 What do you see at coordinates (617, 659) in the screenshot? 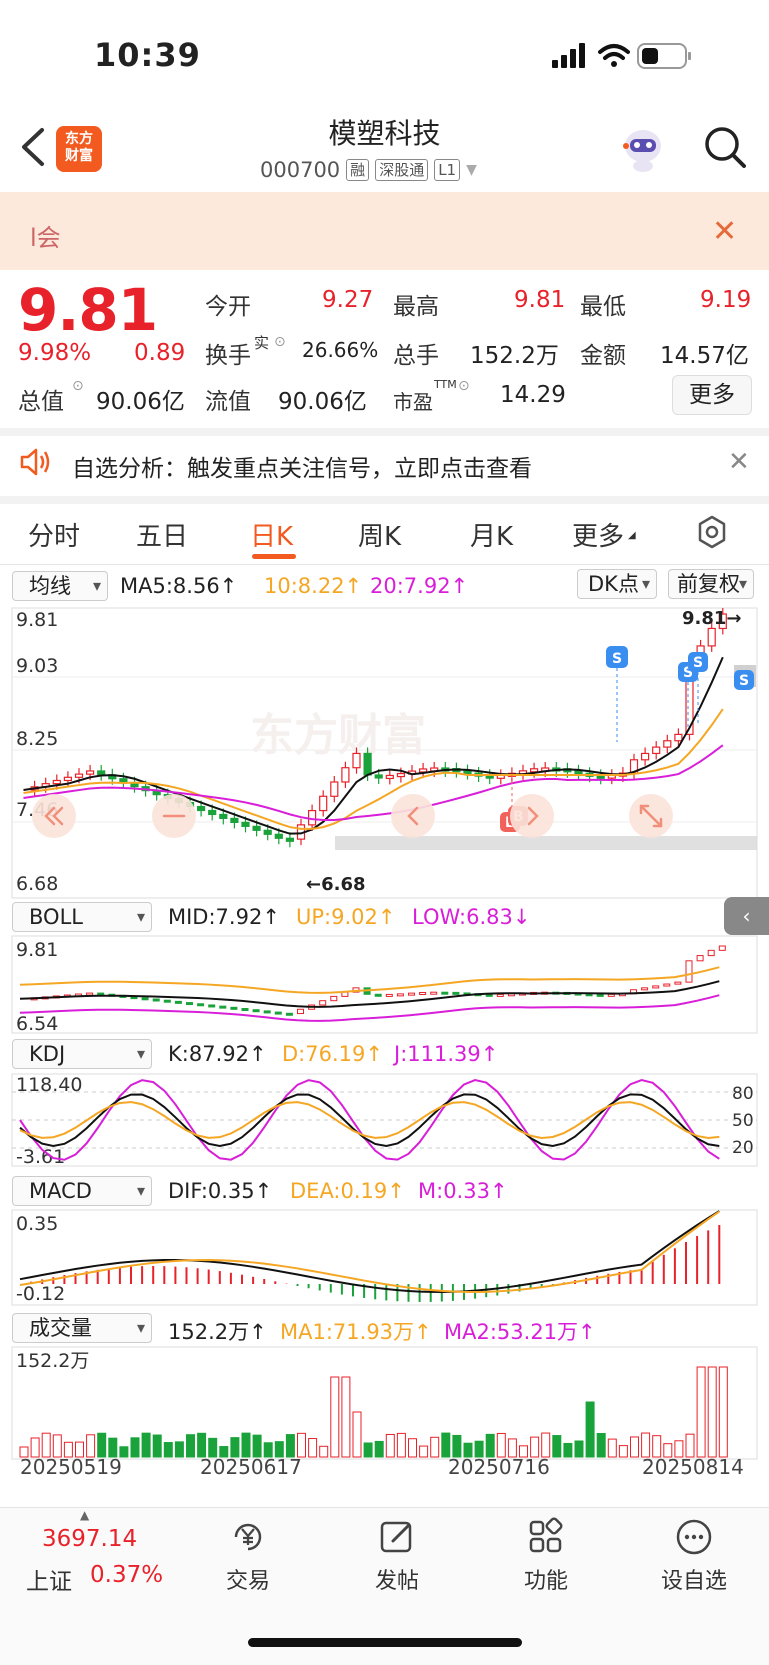
I see `svg-text: S` at bounding box center [617, 659].